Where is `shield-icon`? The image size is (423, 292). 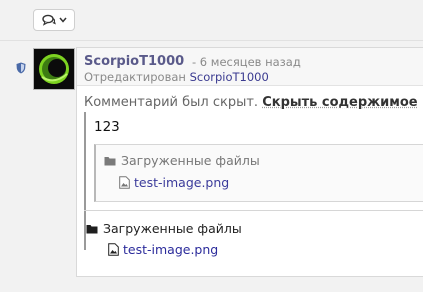 shield-icon is located at coordinates (21, 68).